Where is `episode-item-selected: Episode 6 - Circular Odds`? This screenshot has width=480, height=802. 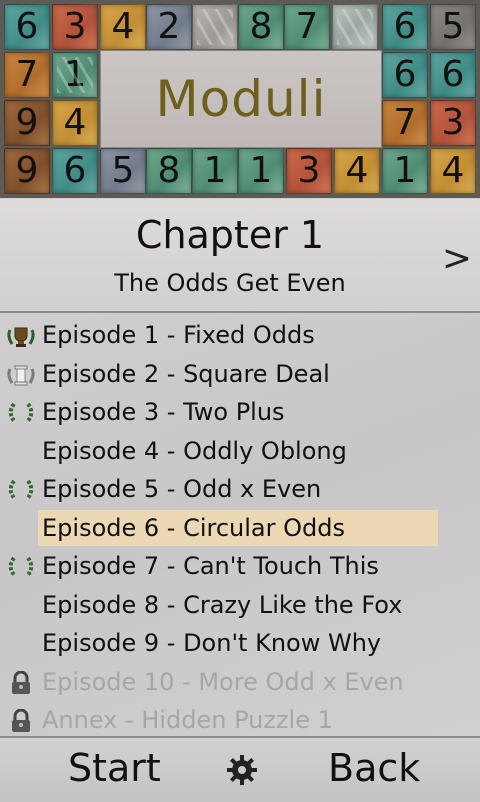 episode-item-selected: Episode 6 - Circular Odds is located at coordinates (240, 528).